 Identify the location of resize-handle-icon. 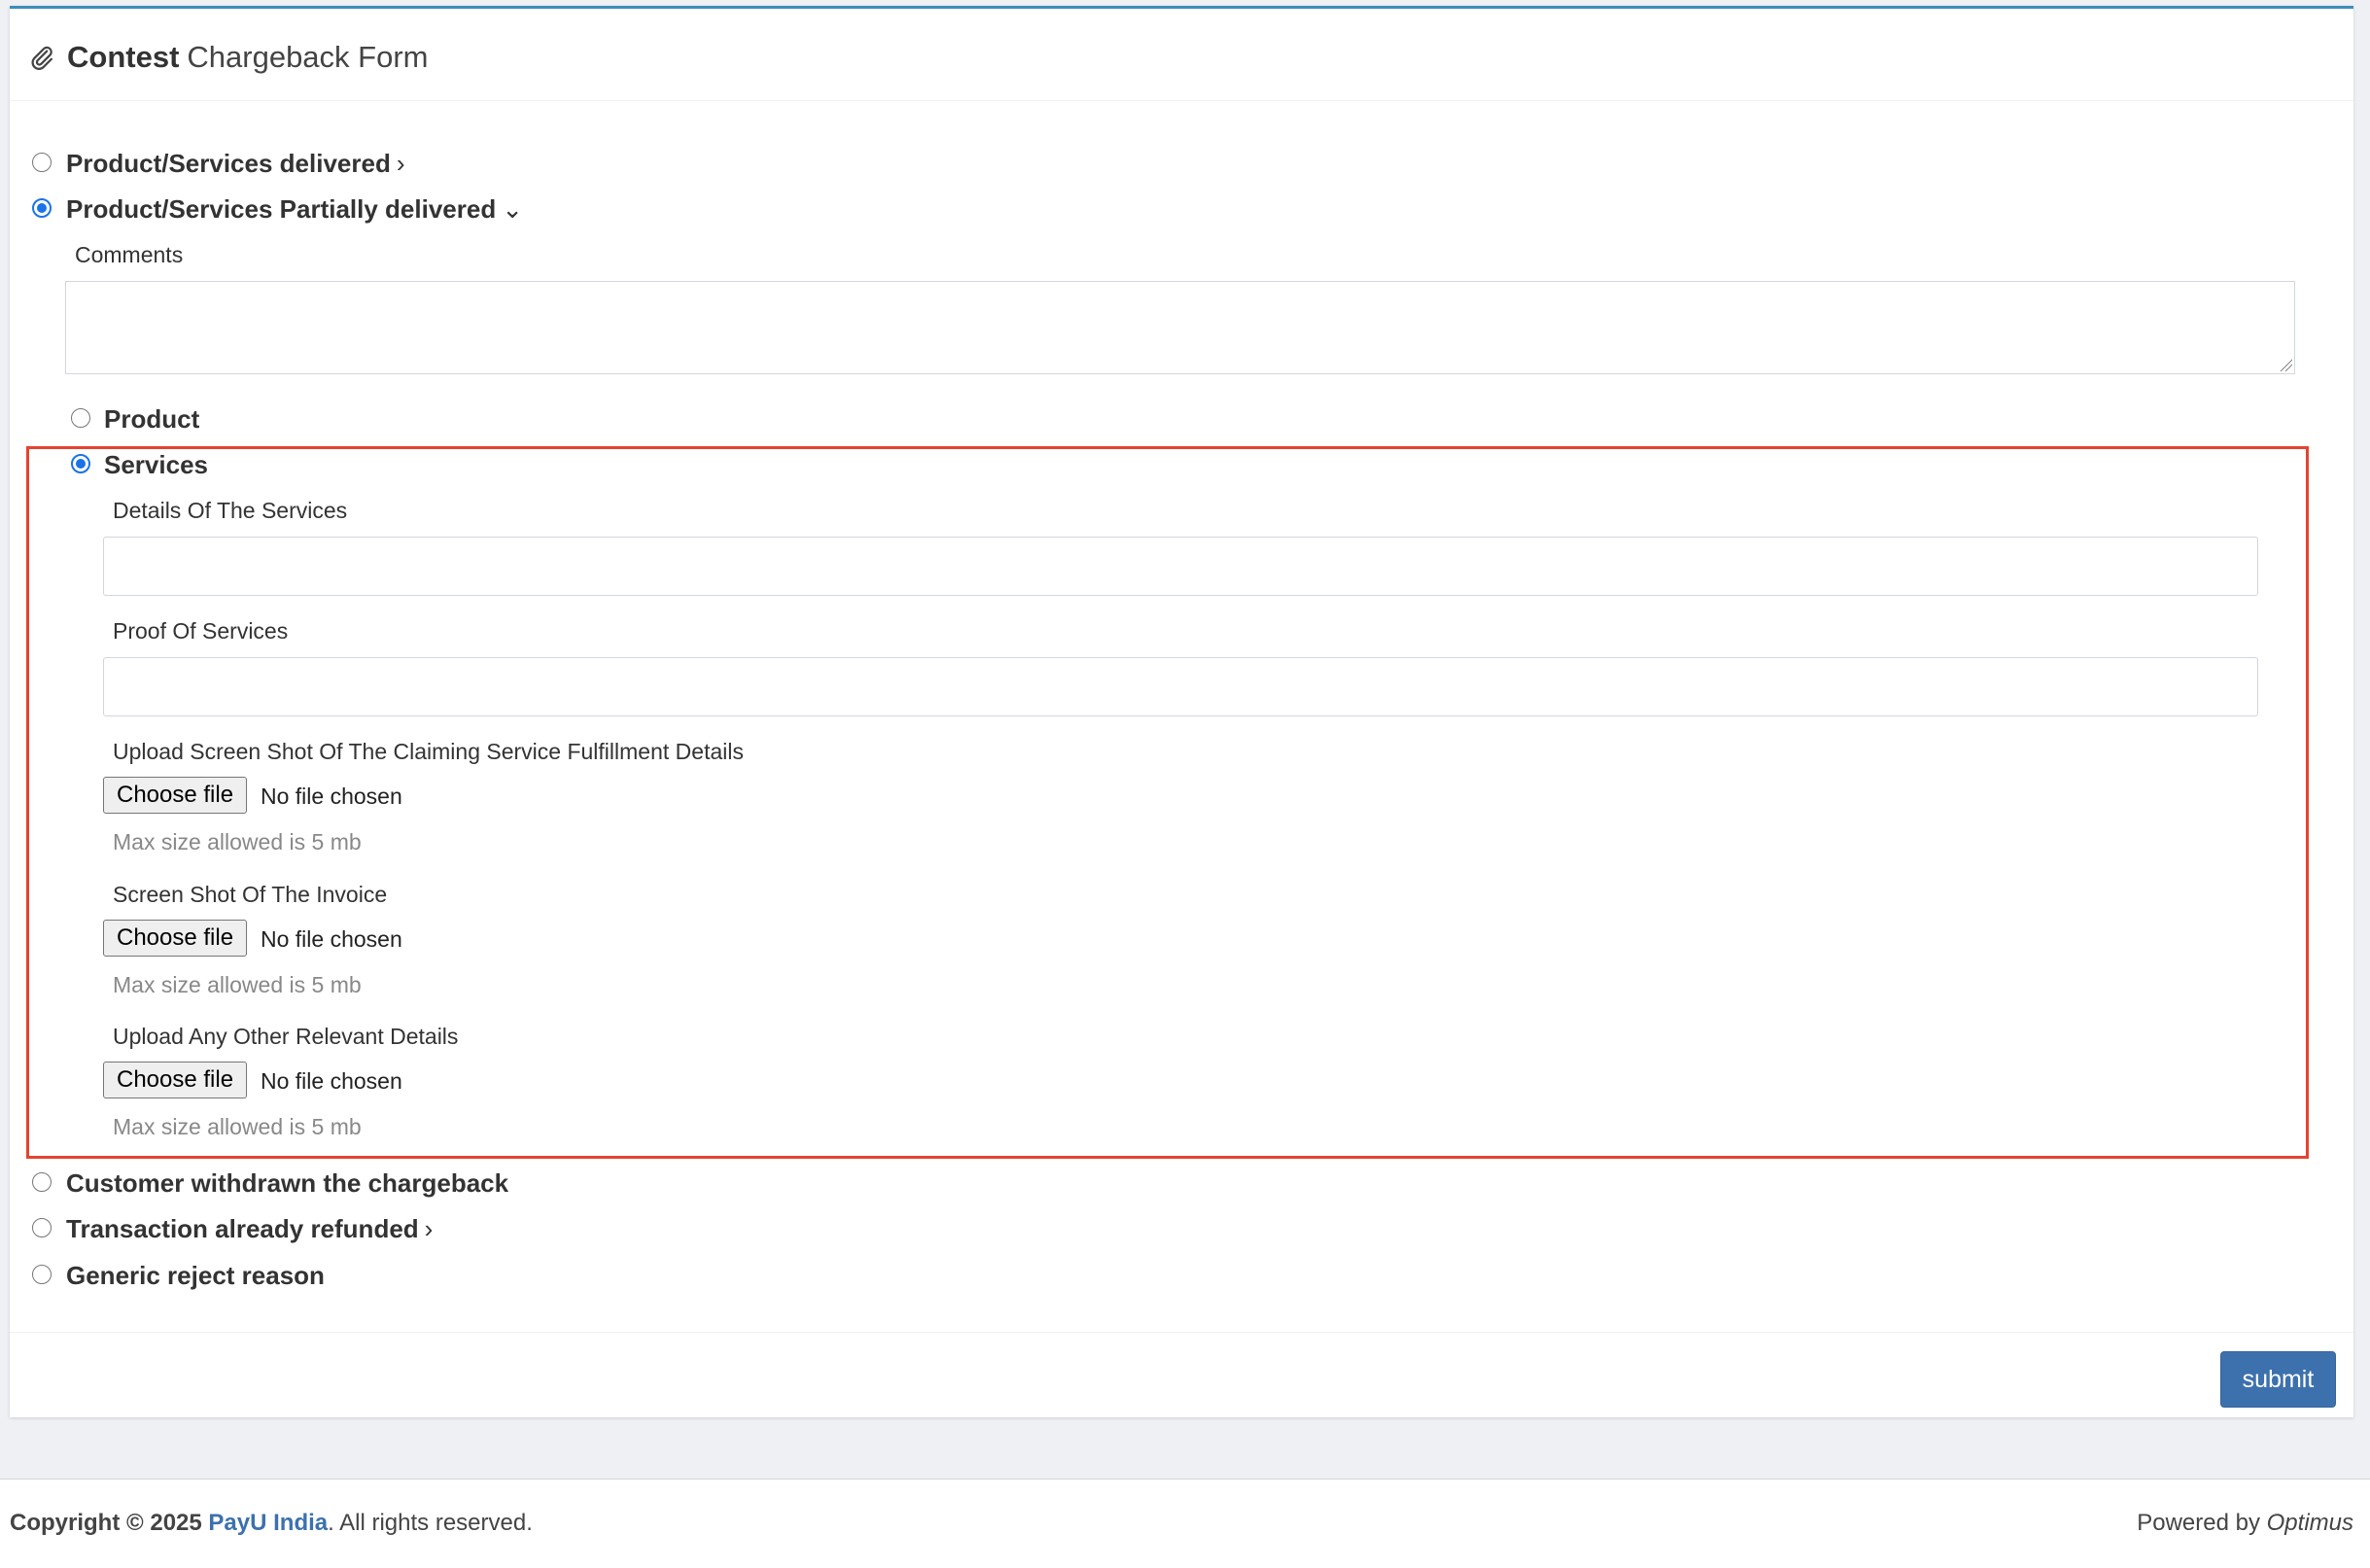
(2286, 364).